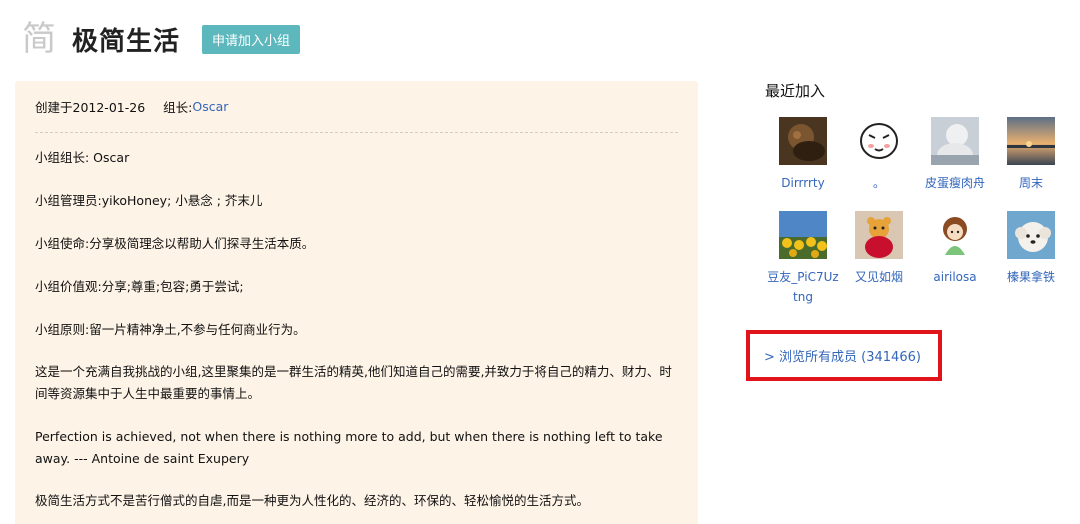 The image size is (1080, 524). Describe the element at coordinates (126, 41) in the screenshot. I see `group-title: 极简生活` at that location.